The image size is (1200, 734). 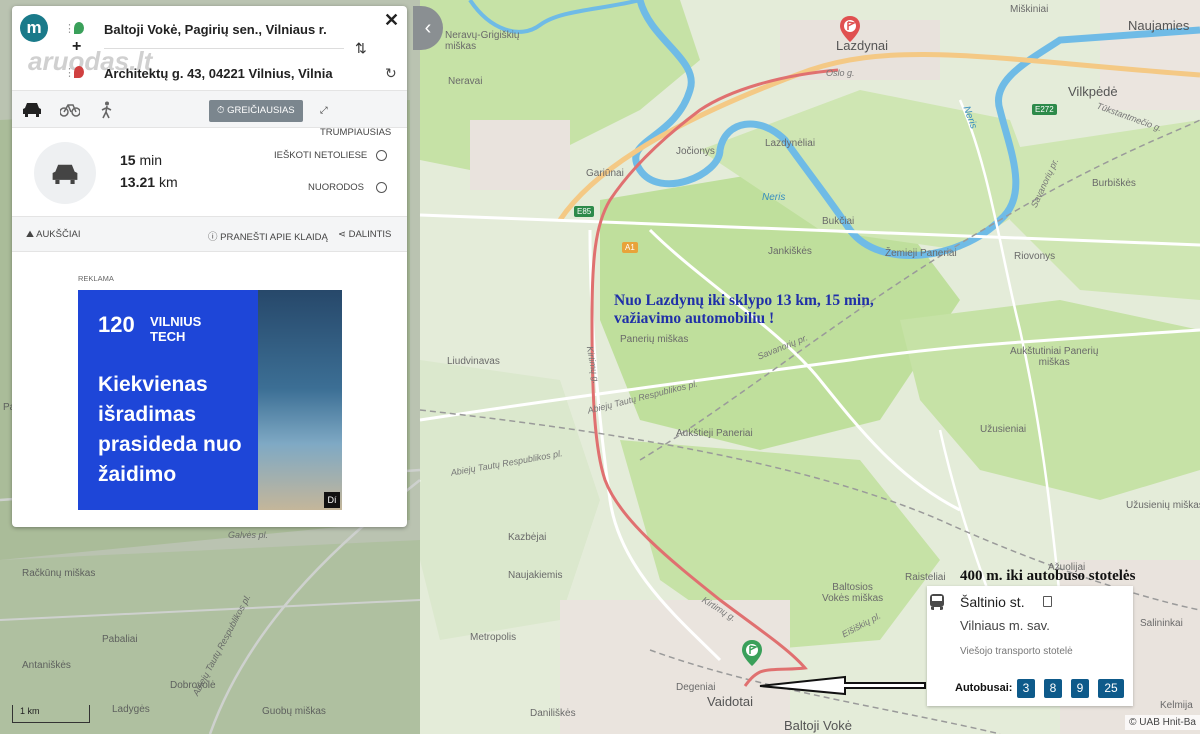 I want to click on fastest-route-button: ⏱ GREIČIAUSIAS, so click(x=256, y=111).